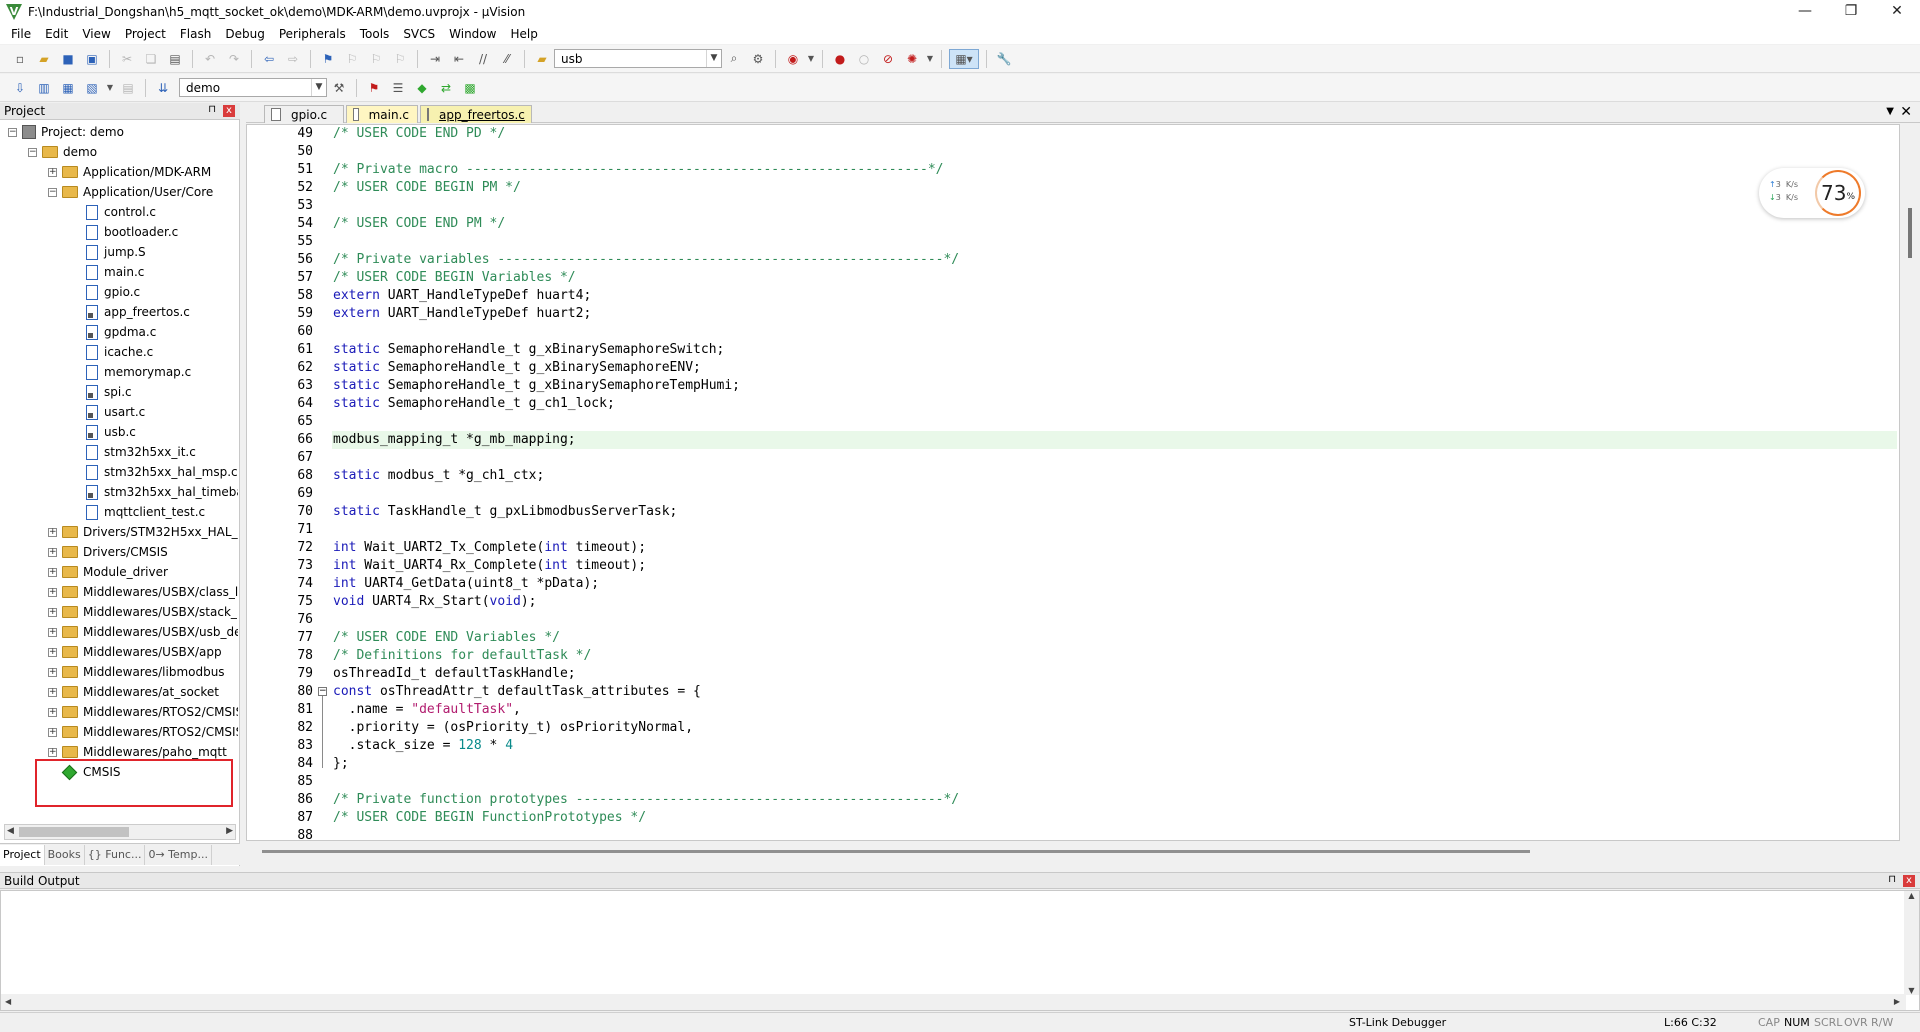 This screenshot has height=1032, width=1920. Describe the element at coordinates (470, 88) in the screenshot. I see `pack-installer-icon: ▩` at that location.